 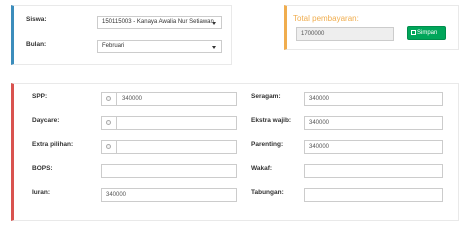 What do you see at coordinates (413, 32) in the screenshot?
I see `floppy-icon` at bounding box center [413, 32].